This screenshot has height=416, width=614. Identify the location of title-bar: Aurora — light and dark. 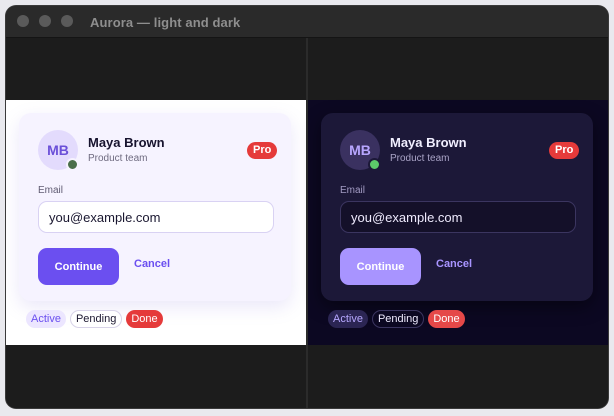
(307, 22).